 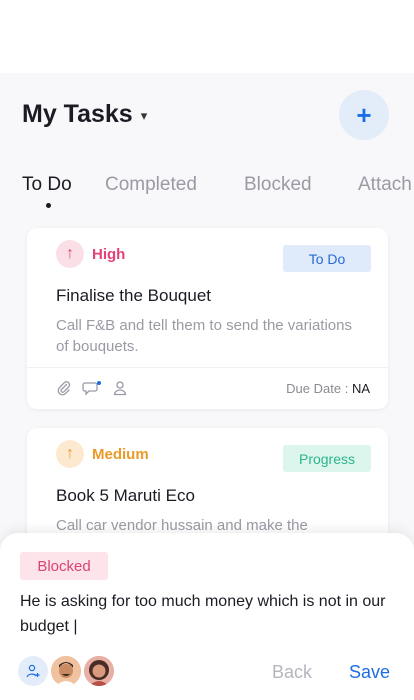 What do you see at coordinates (120, 454) in the screenshot?
I see `priority-label: Medium` at bounding box center [120, 454].